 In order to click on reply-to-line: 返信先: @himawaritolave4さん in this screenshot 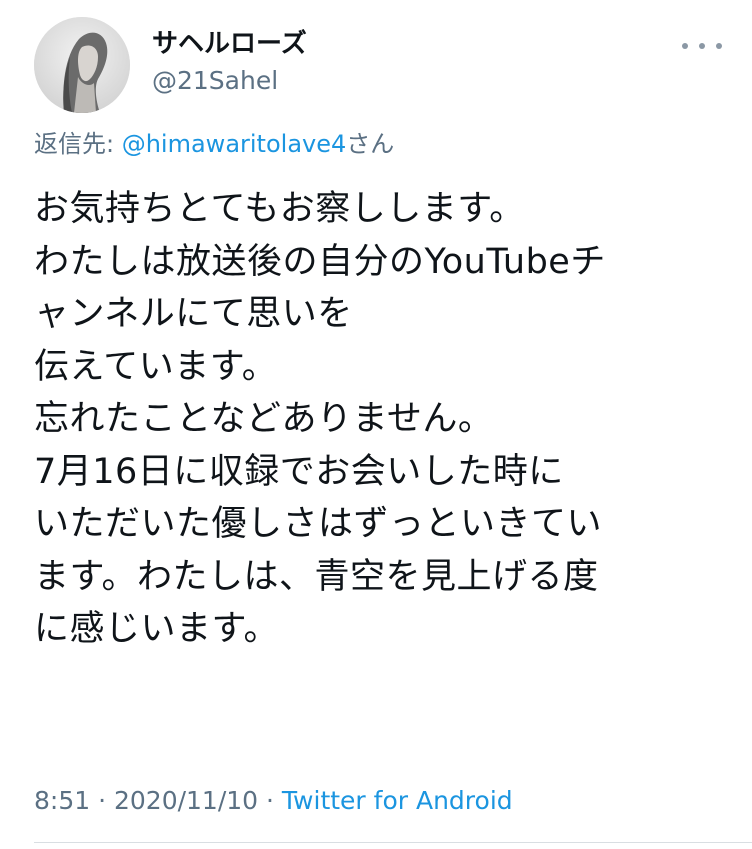, I will do `click(214, 144)`.